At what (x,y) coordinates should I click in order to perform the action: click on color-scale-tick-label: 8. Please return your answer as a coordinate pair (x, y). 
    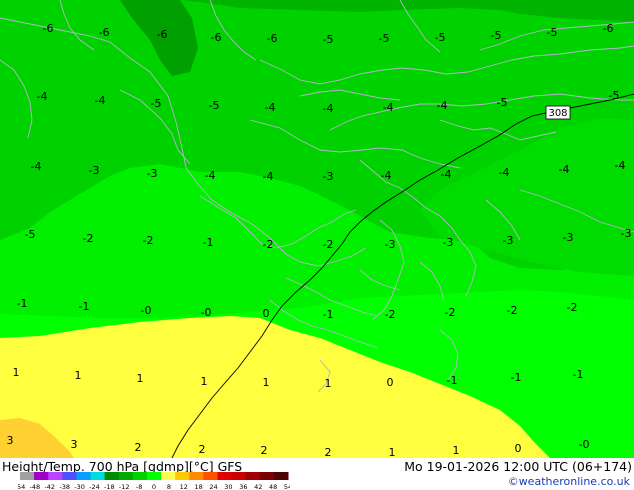
    Looking at the image, I should click on (169, 486).